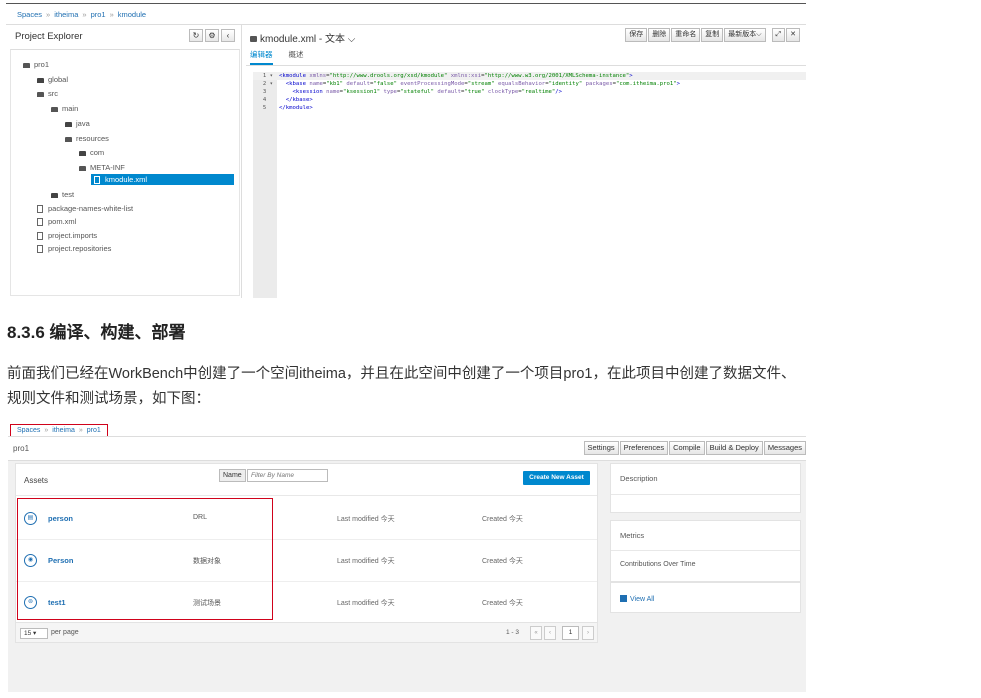  What do you see at coordinates (686, 35) in the screenshot?
I see `rename-button: 重命名` at bounding box center [686, 35].